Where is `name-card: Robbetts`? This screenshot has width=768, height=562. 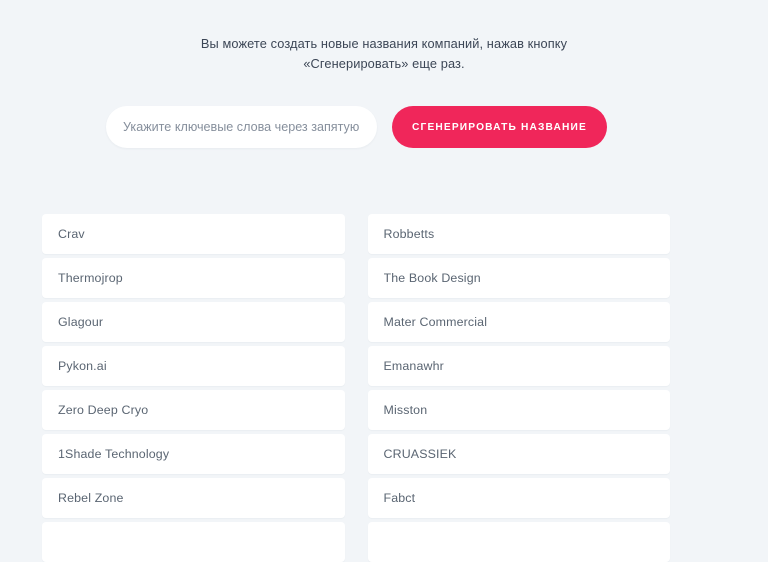 name-card: Robbetts is located at coordinates (518, 234).